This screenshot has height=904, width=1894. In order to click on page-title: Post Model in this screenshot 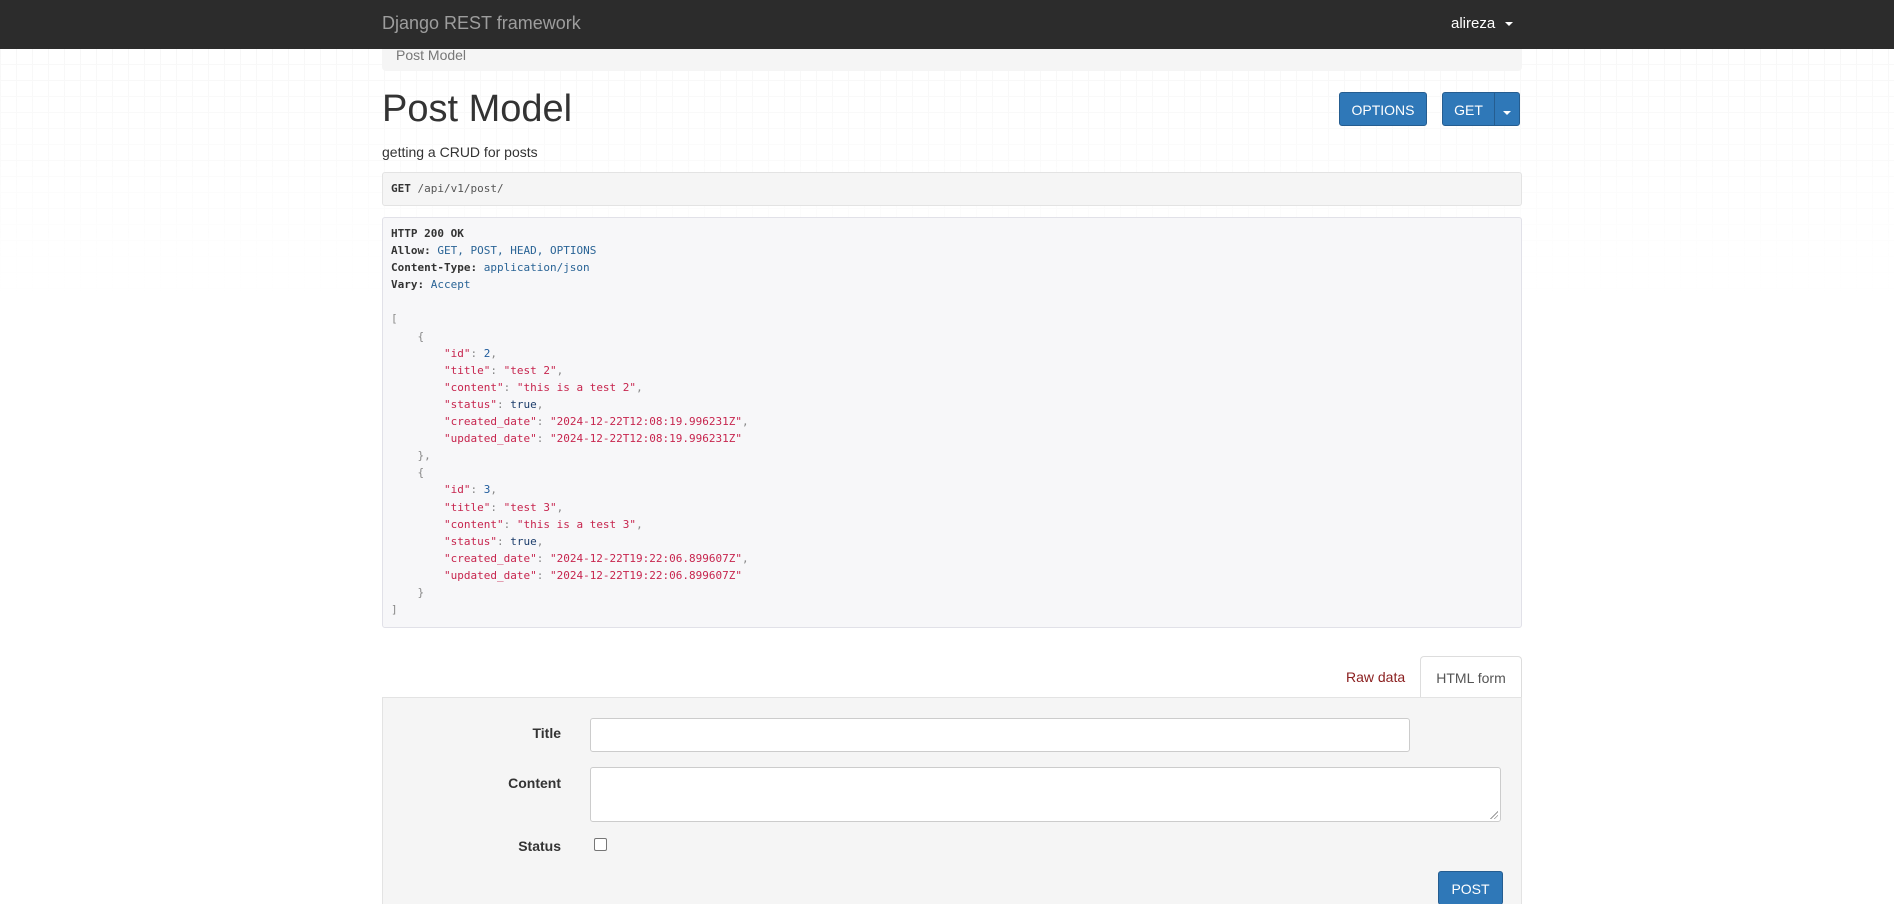, I will do `click(477, 109)`.